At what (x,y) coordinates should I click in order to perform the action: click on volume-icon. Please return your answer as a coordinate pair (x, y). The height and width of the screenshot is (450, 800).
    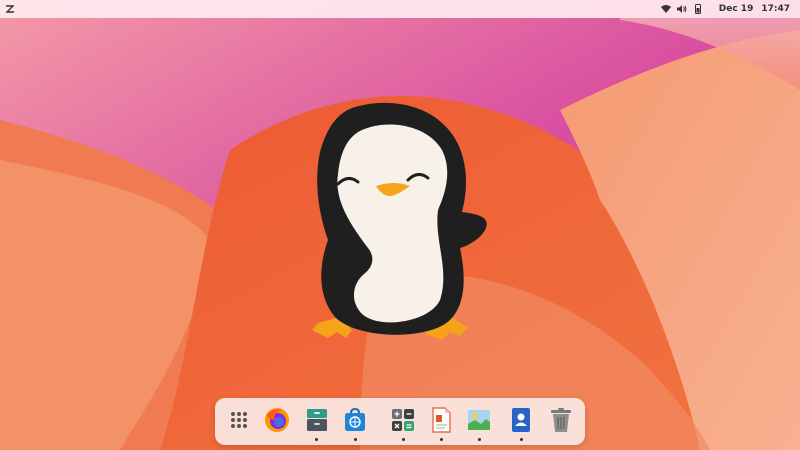
    Looking at the image, I should click on (681, 9).